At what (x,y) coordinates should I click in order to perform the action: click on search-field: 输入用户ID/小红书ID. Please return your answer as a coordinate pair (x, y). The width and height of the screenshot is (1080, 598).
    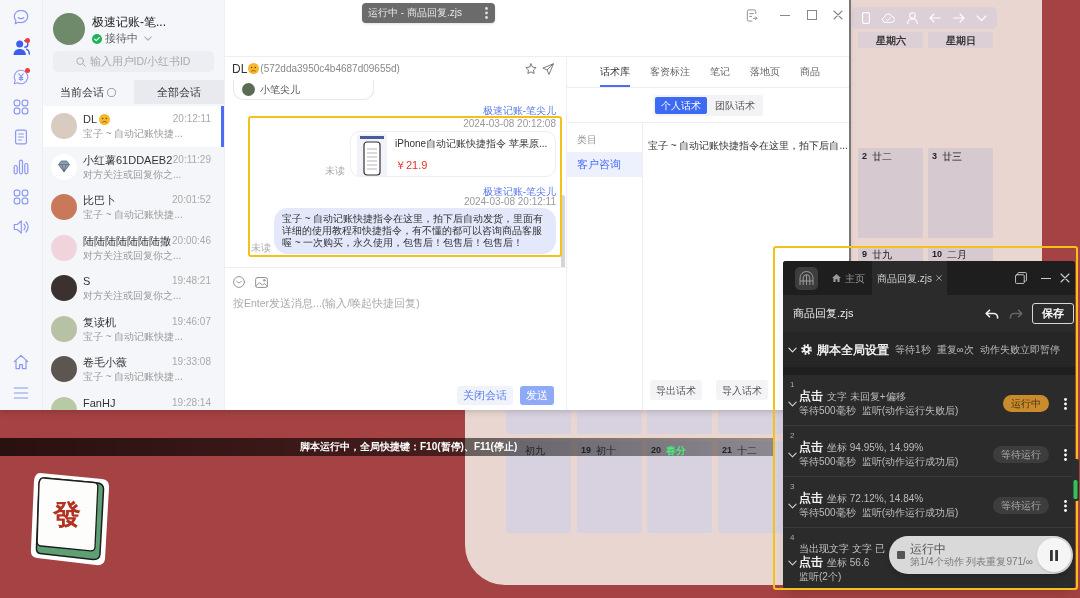
    Looking at the image, I should click on (133, 61).